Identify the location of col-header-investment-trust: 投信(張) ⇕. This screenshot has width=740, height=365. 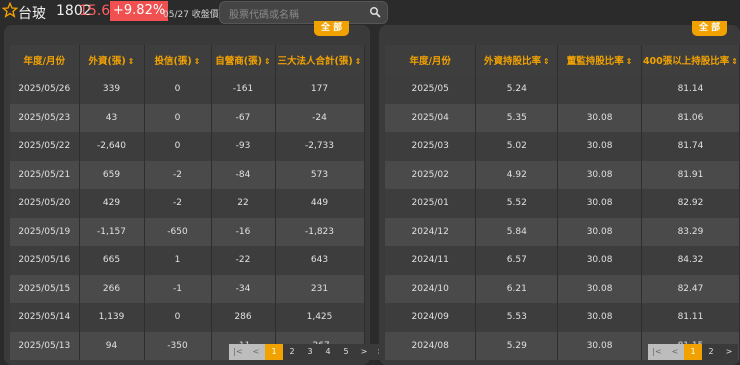
(178, 60).